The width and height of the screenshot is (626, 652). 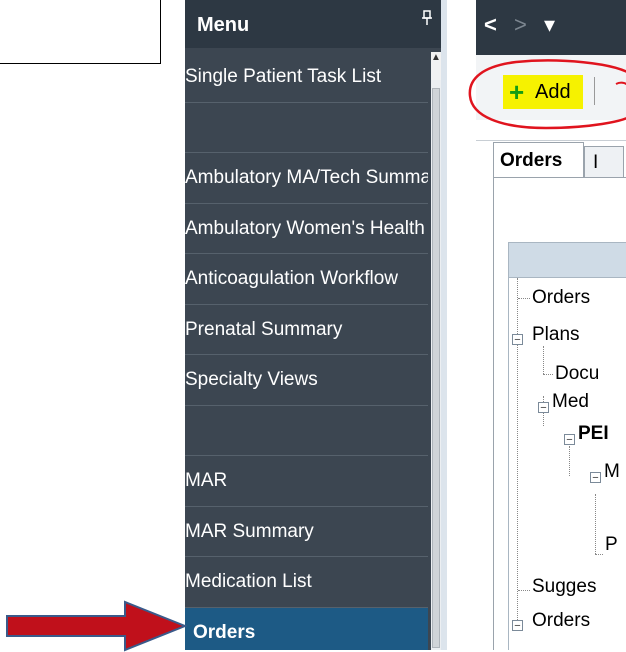 What do you see at coordinates (223, 25) in the screenshot?
I see `menu-title: Menu` at bounding box center [223, 25].